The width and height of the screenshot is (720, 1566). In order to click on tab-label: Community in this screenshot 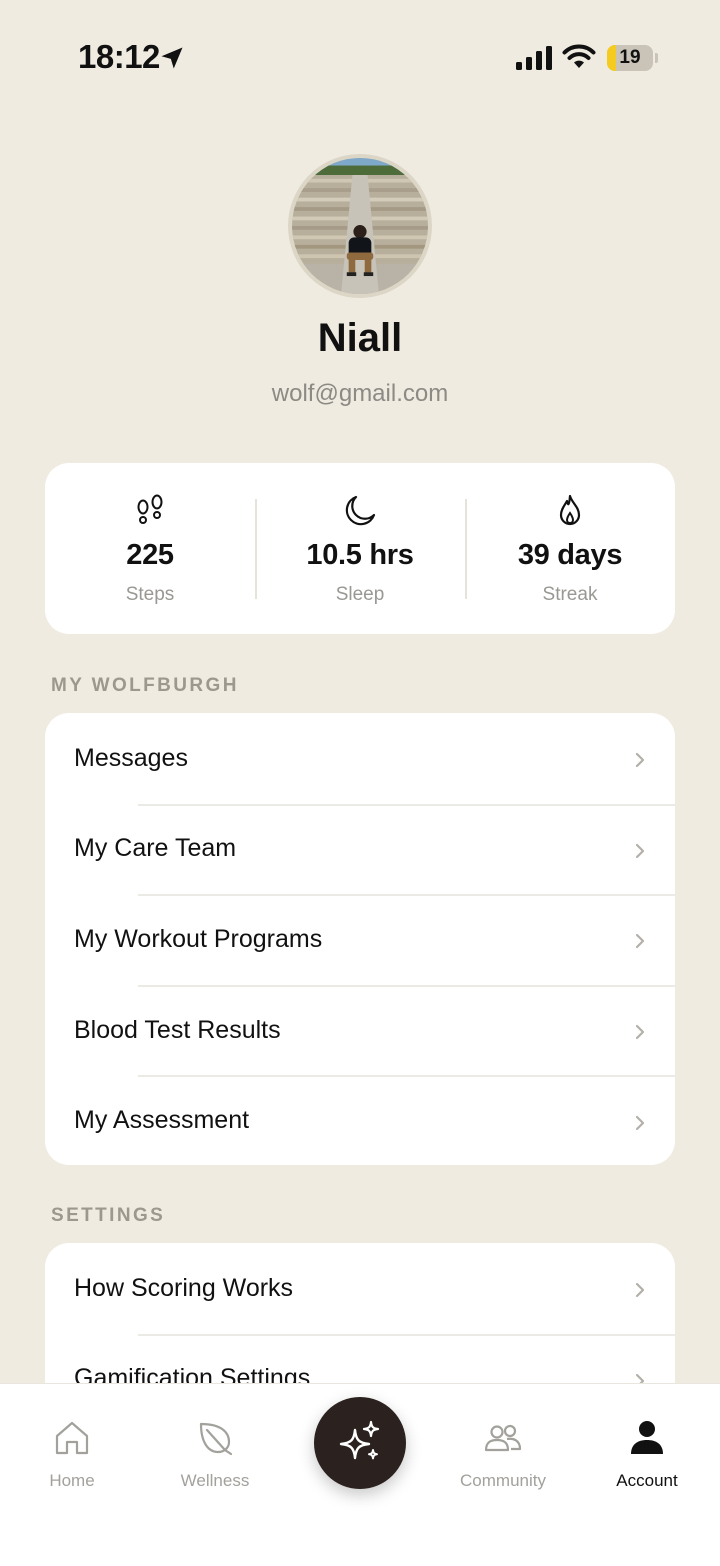, I will do `click(503, 1480)`.